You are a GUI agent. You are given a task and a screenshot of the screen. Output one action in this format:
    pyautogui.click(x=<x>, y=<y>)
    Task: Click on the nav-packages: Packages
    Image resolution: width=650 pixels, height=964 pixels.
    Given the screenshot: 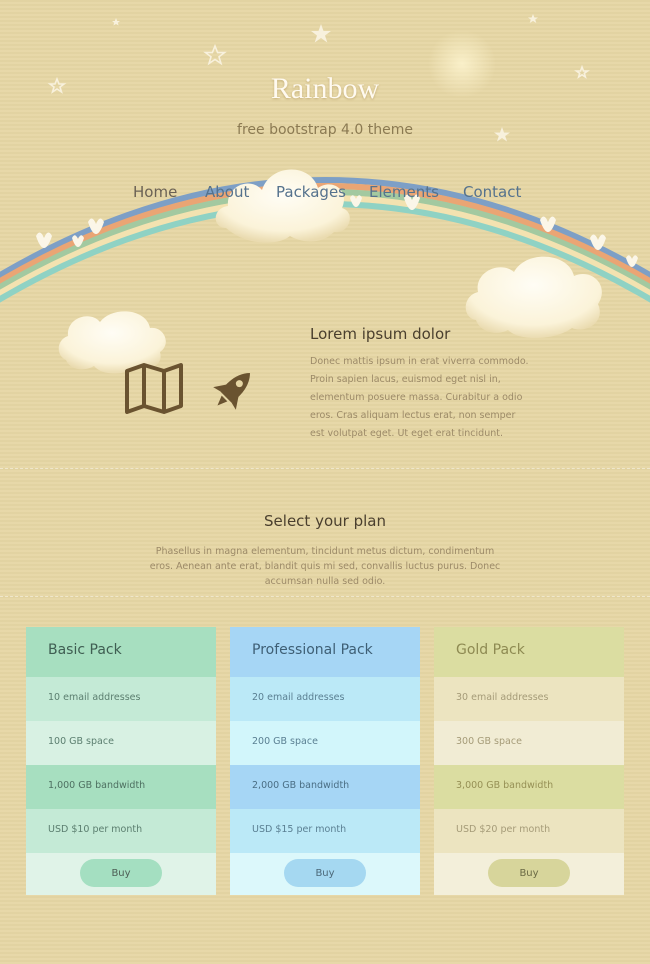 What is the action you would take?
    pyautogui.click(x=311, y=192)
    